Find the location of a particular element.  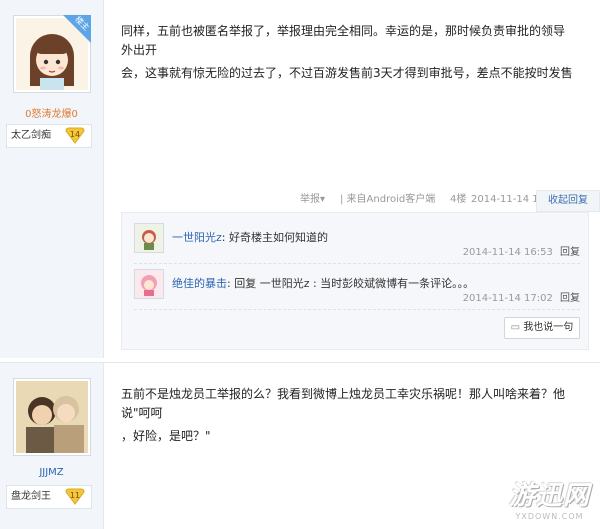

reply-time: 2014-11-14 17:02 is located at coordinates (507, 298).